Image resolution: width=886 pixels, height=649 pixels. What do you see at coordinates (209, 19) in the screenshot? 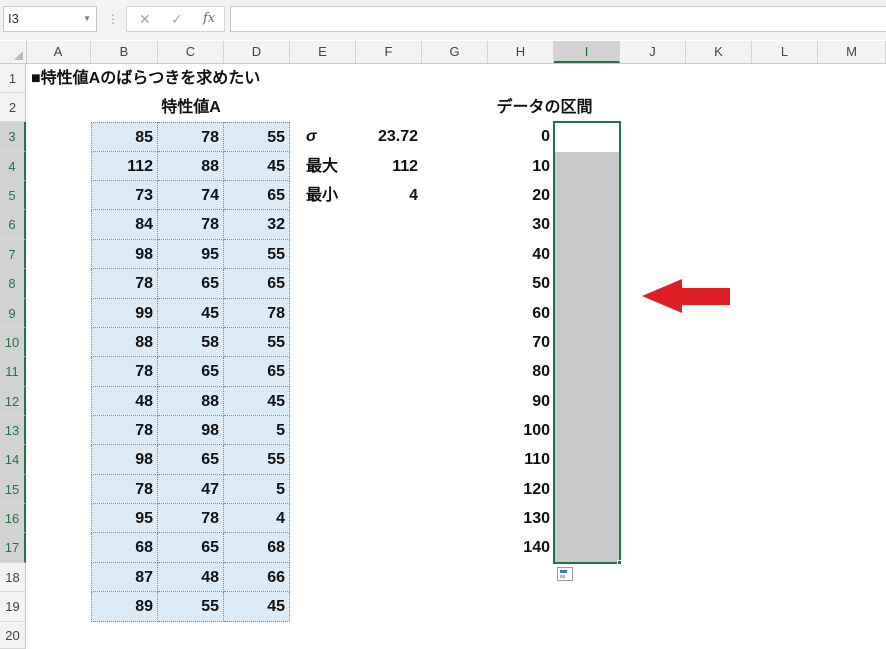
I see `insert-function-icon: fx` at bounding box center [209, 19].